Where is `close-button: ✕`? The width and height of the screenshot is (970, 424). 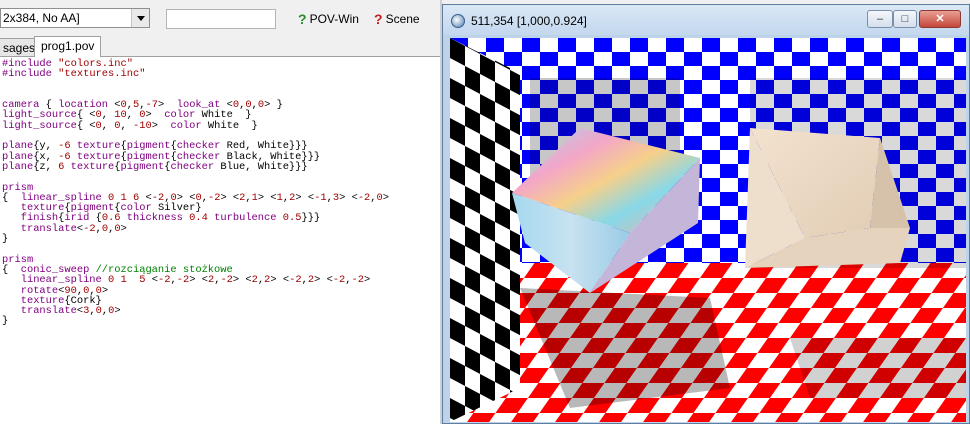
close-button: ✕ is located at coordinates (940, 19).